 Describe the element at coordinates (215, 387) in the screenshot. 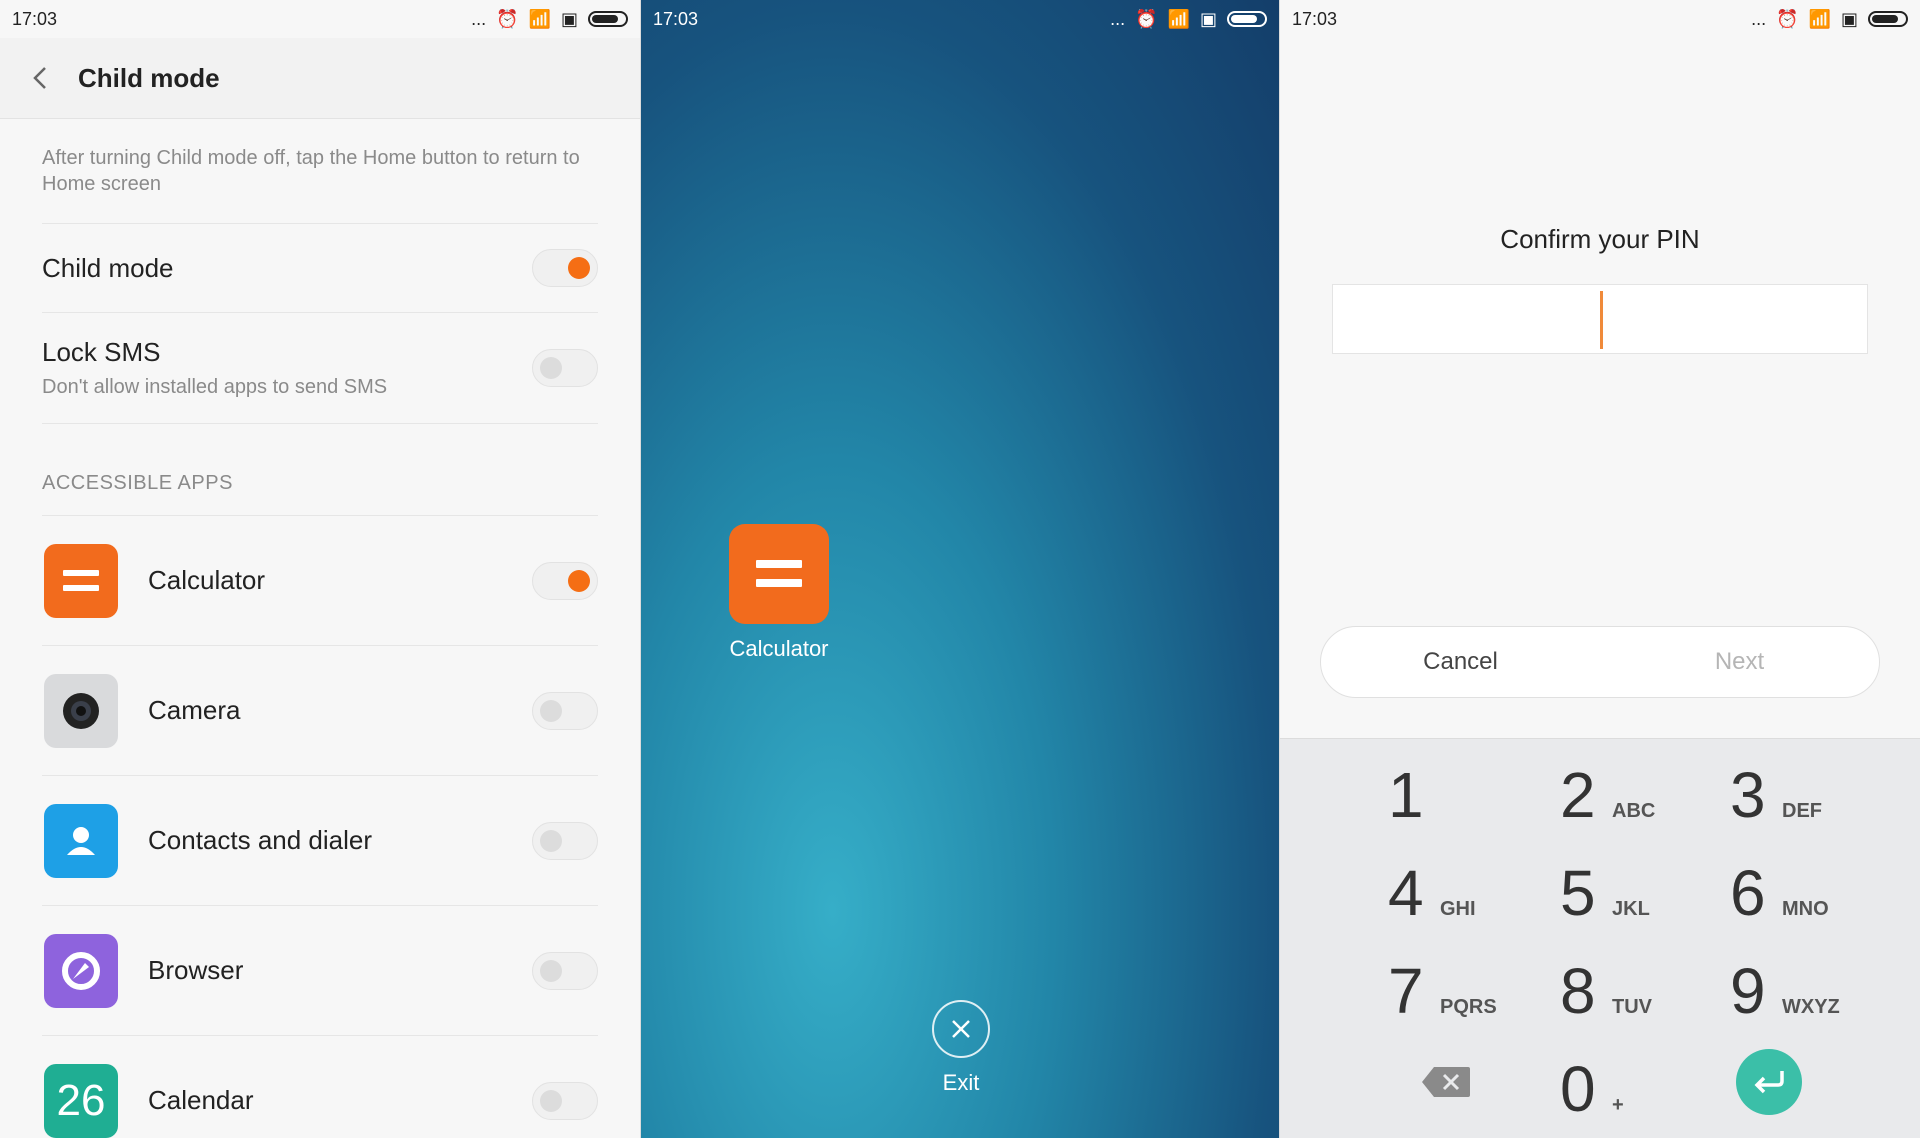

I see `lock-sms-description: Don't allow installed apps to send SMS` at that location.